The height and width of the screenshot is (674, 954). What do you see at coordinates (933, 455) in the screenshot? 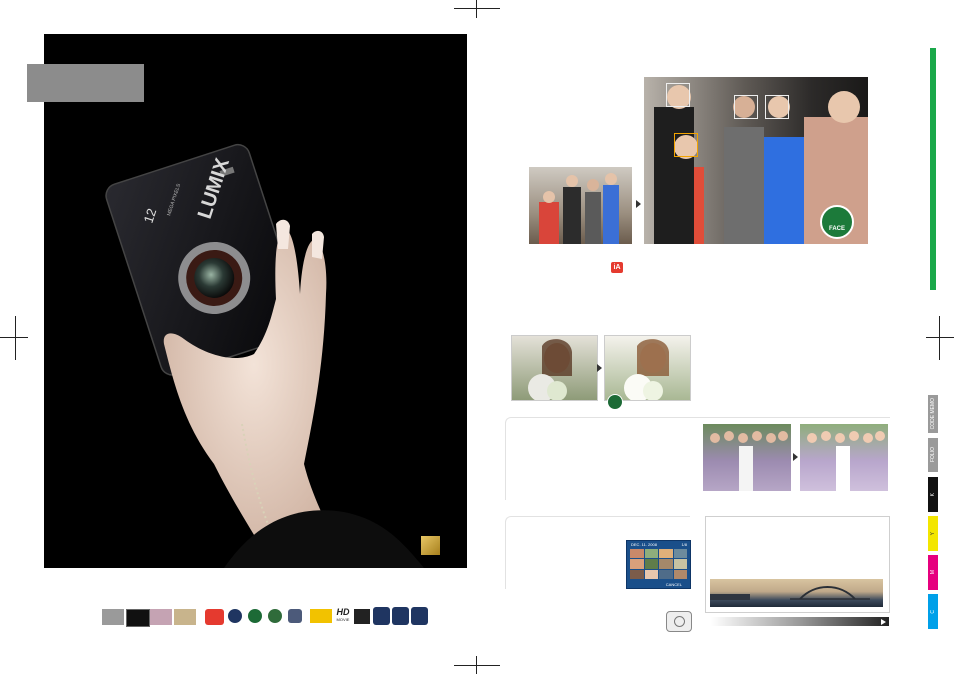
I see `side-tab-folio: FOLIO` at bounding box center [933, 455].